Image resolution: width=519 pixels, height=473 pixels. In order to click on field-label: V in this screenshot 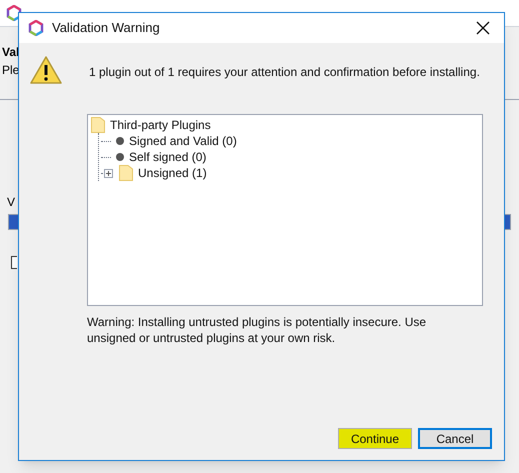, I will do `click(11, 202)`.